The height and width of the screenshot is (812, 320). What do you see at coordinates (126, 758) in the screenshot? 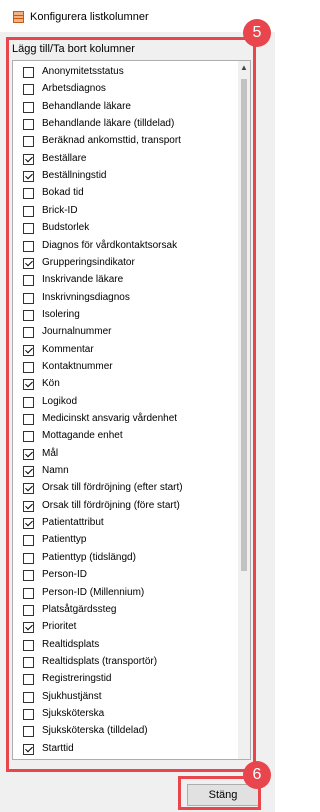
I see `list-item: Status` at bounding box center [126, 758].